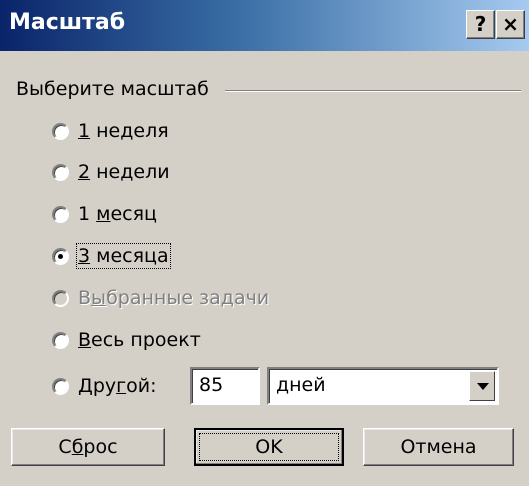 Image resolution: width=529 pixels, height=486 pixels. I want to click on chevron-down-icon, so click(482, 386).